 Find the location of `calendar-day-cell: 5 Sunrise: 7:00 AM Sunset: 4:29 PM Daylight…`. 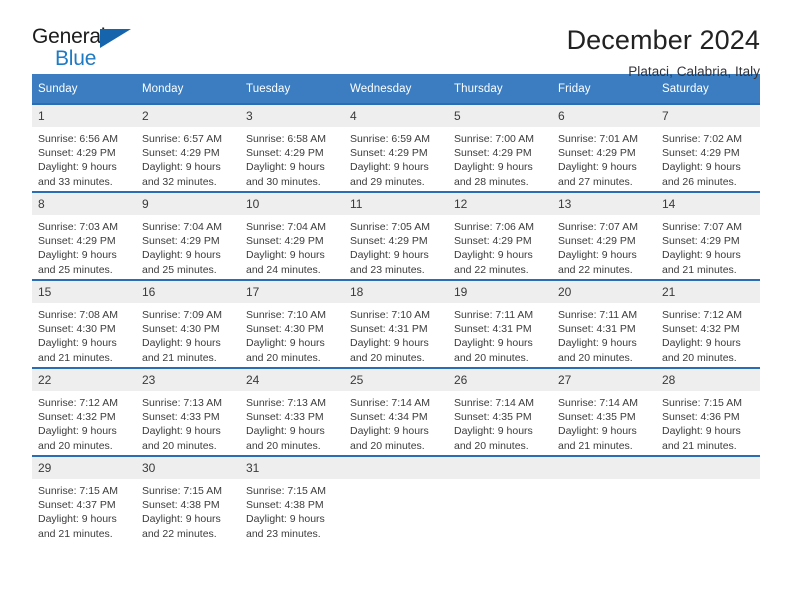

calendar-day-cell: 5 Sunrise: 7:00 AM Sunset: 4:29 PM Daylight… is located at coordinates (500, 147).